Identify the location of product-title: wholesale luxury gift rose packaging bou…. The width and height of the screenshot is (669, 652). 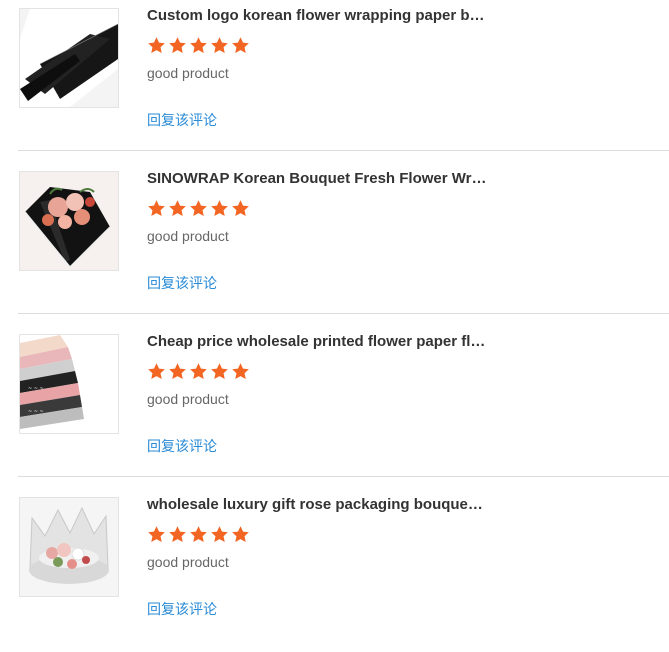
(317, 505).